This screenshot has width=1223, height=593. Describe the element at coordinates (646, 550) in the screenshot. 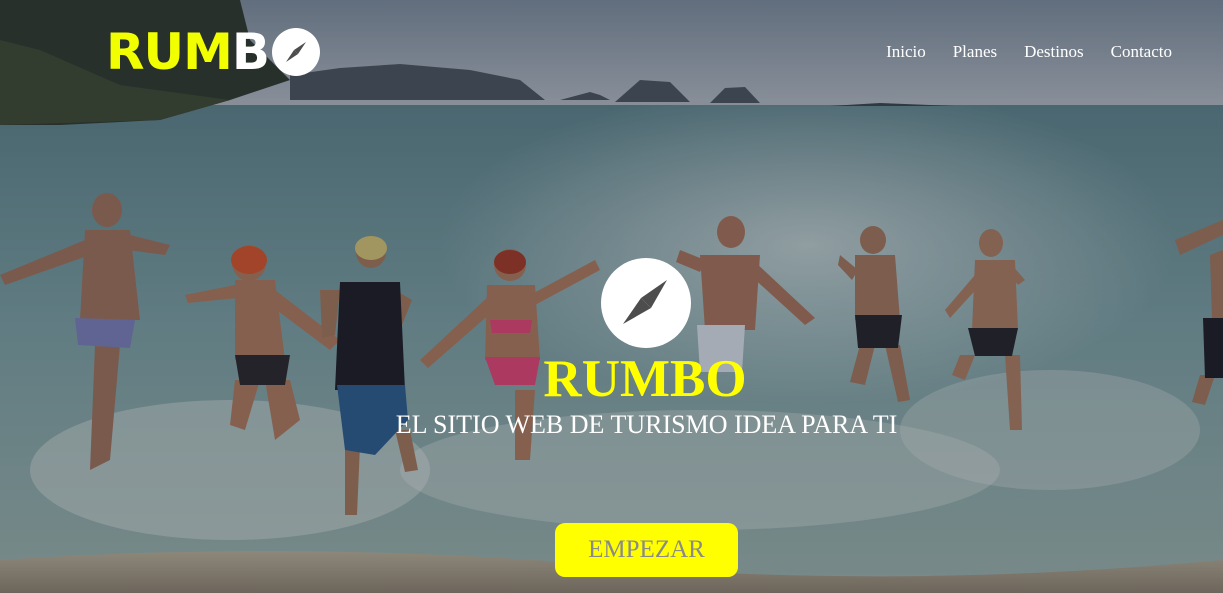

I see `start-button: EMPEZAR` at that location.